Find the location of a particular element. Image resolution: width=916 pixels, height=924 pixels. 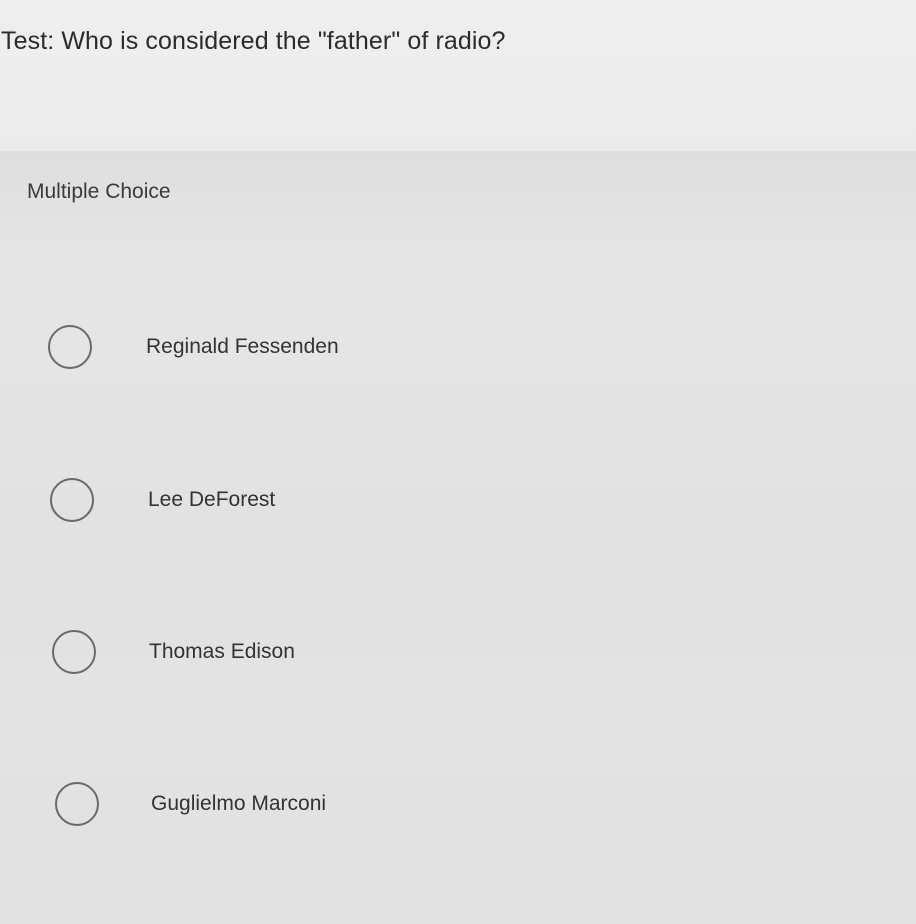

choice-label: Thomas Edison is located at coordinates (222, 651).